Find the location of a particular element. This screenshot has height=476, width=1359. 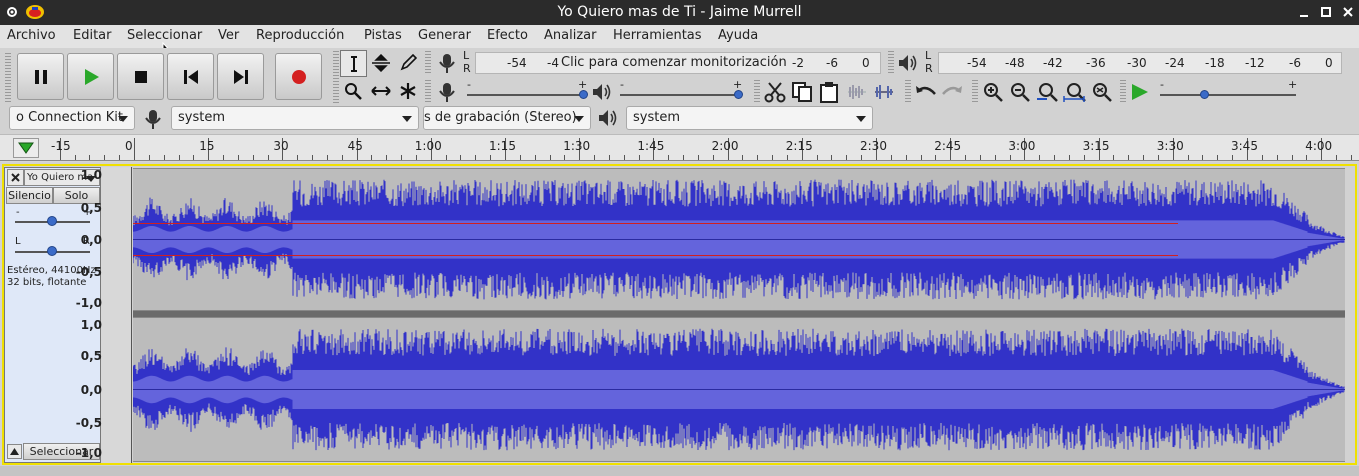

menu-editar: Editar is located at coordinates (92, 35).